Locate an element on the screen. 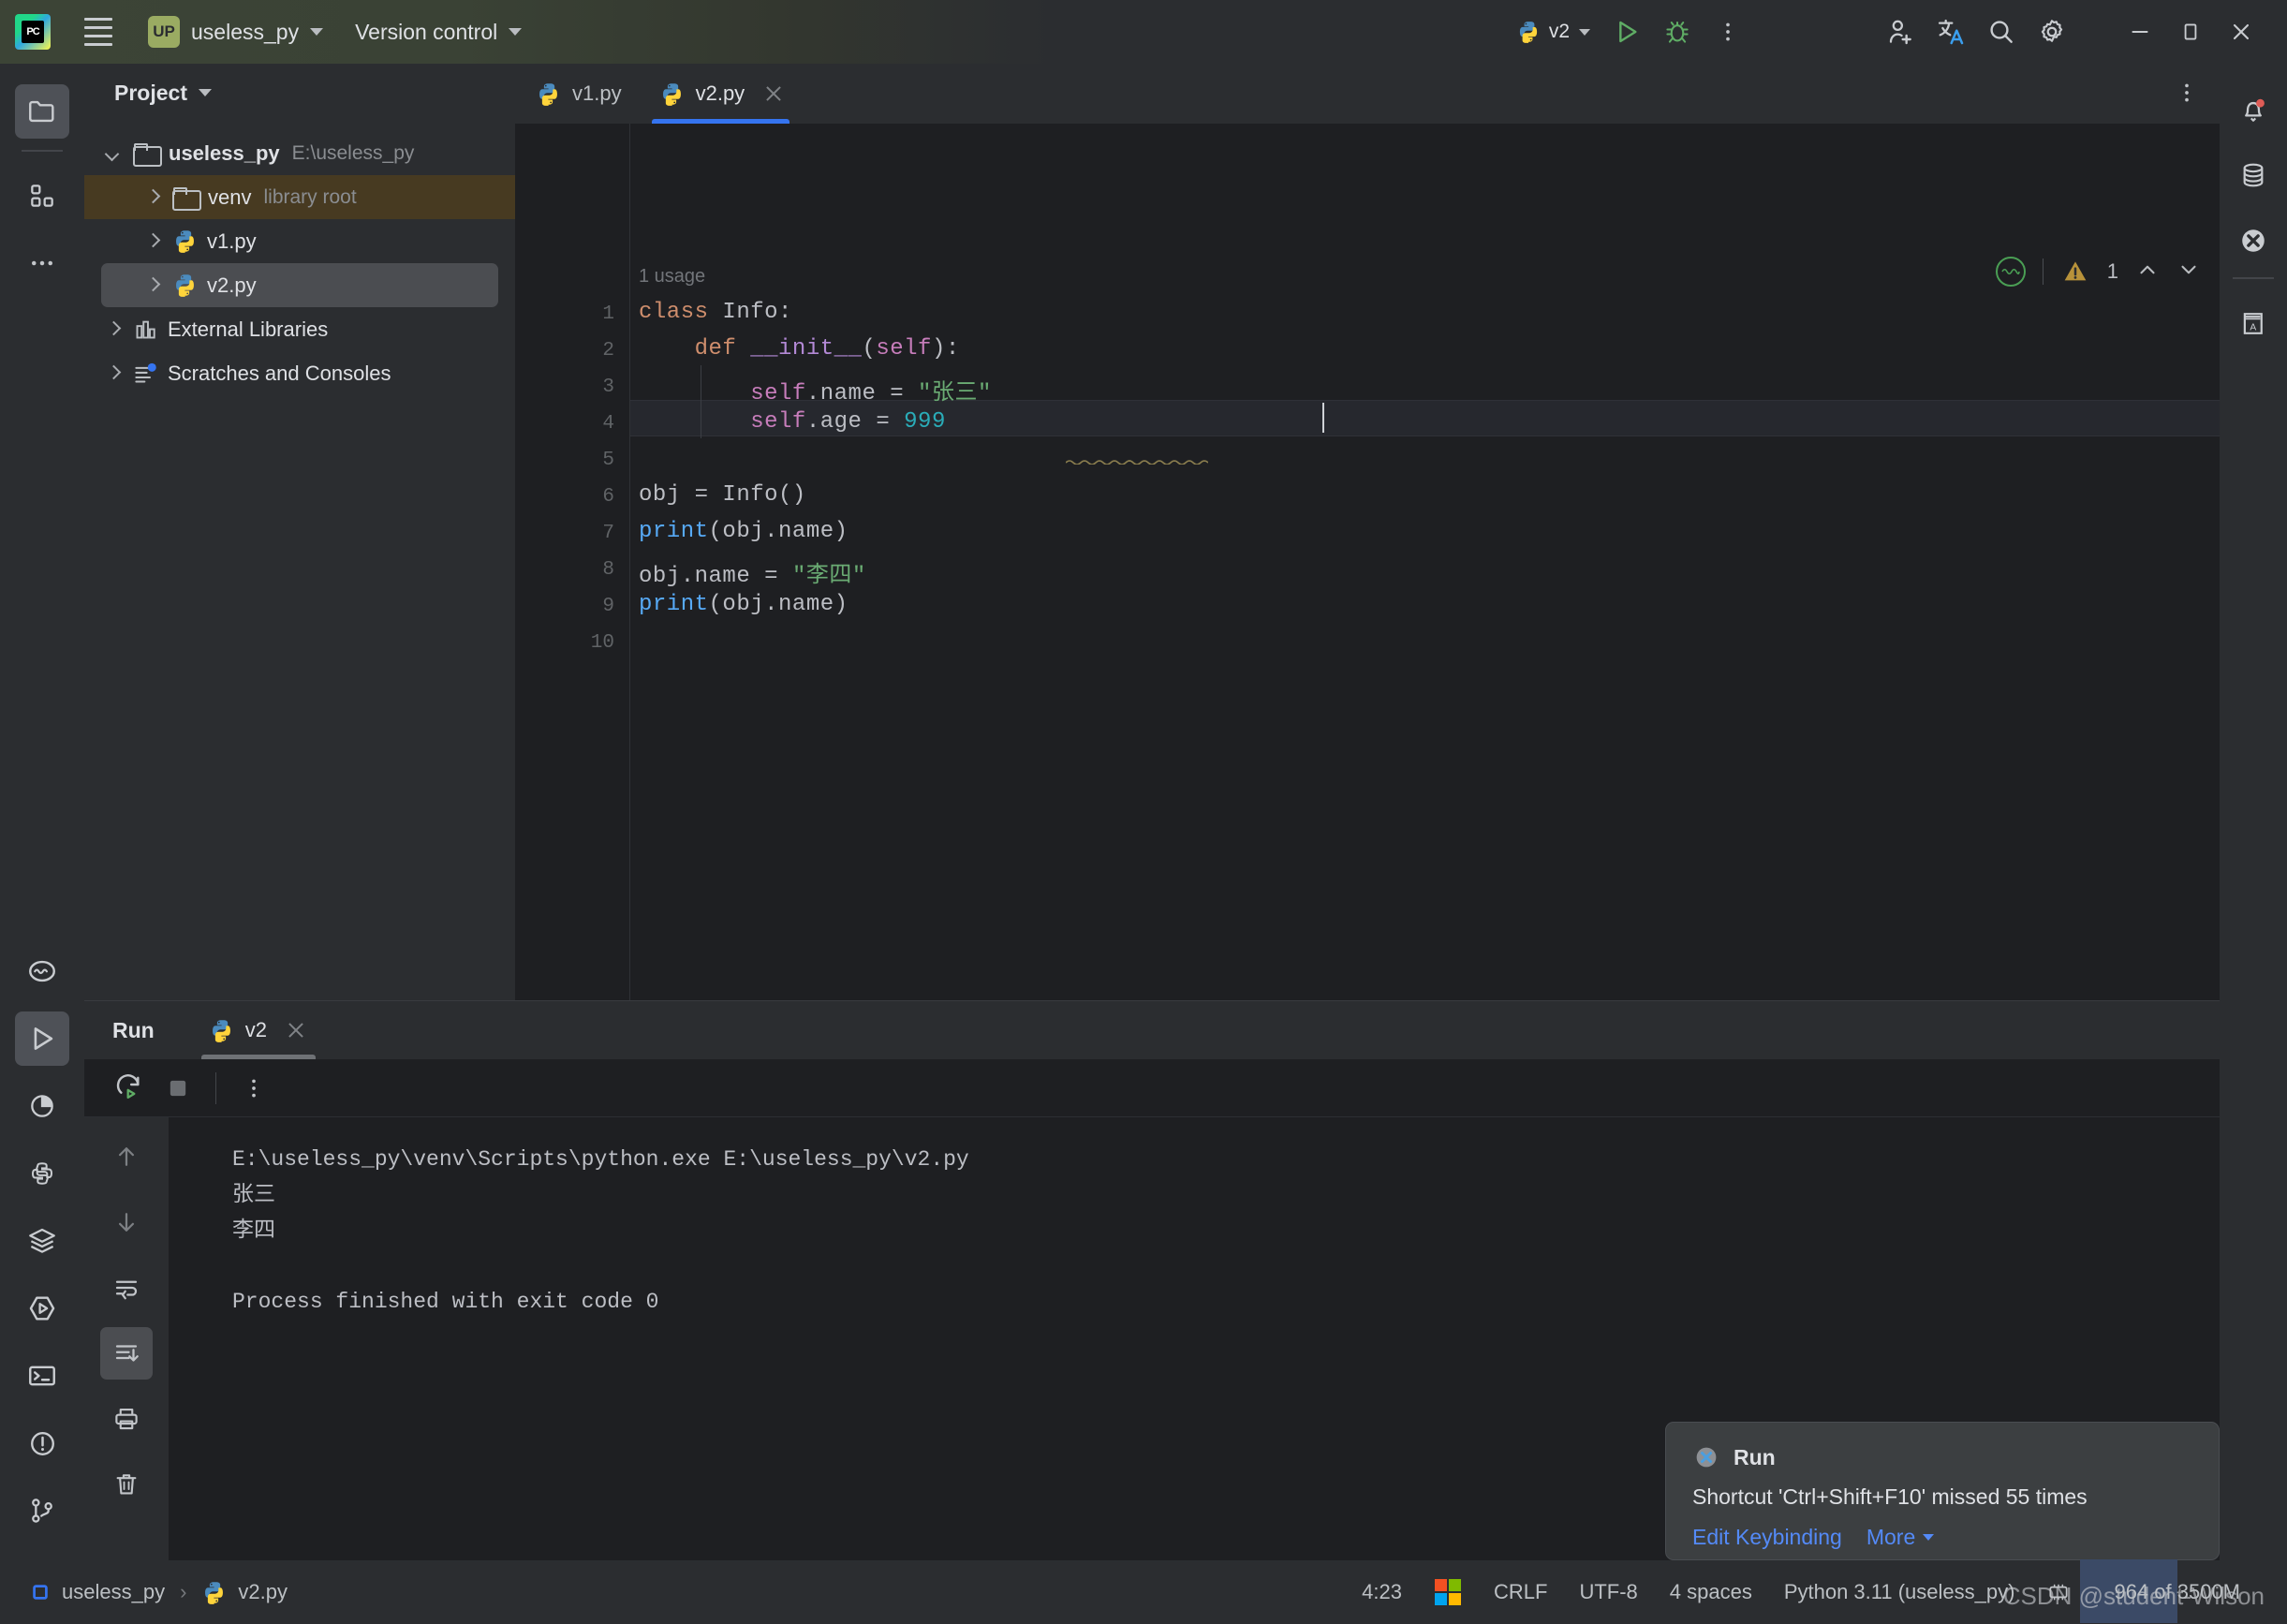  inspection-widget: 1 is located at coordinates (2098, 272).